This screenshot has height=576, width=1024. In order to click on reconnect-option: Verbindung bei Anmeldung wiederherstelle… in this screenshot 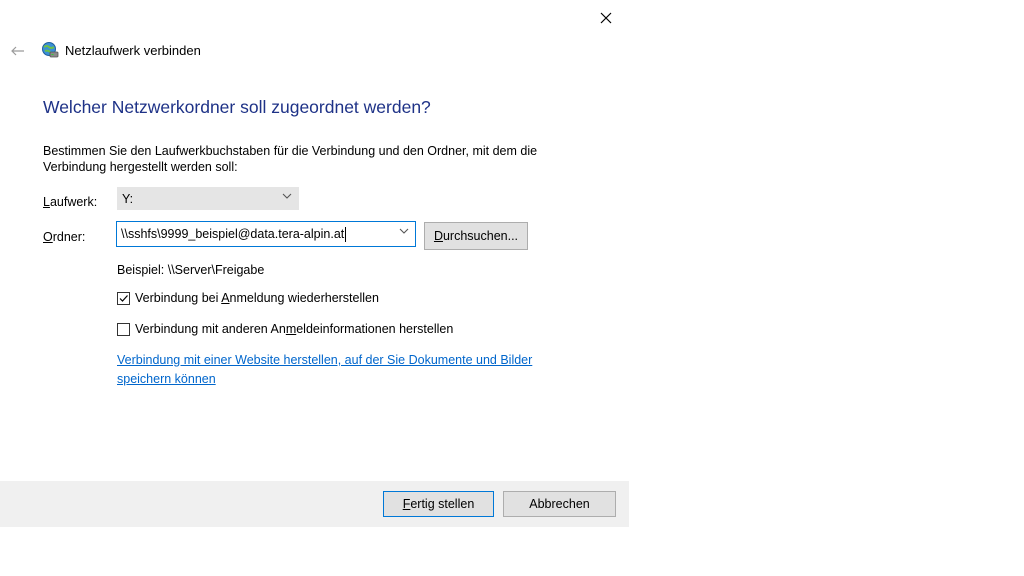, I will do `click(248, 298)`.